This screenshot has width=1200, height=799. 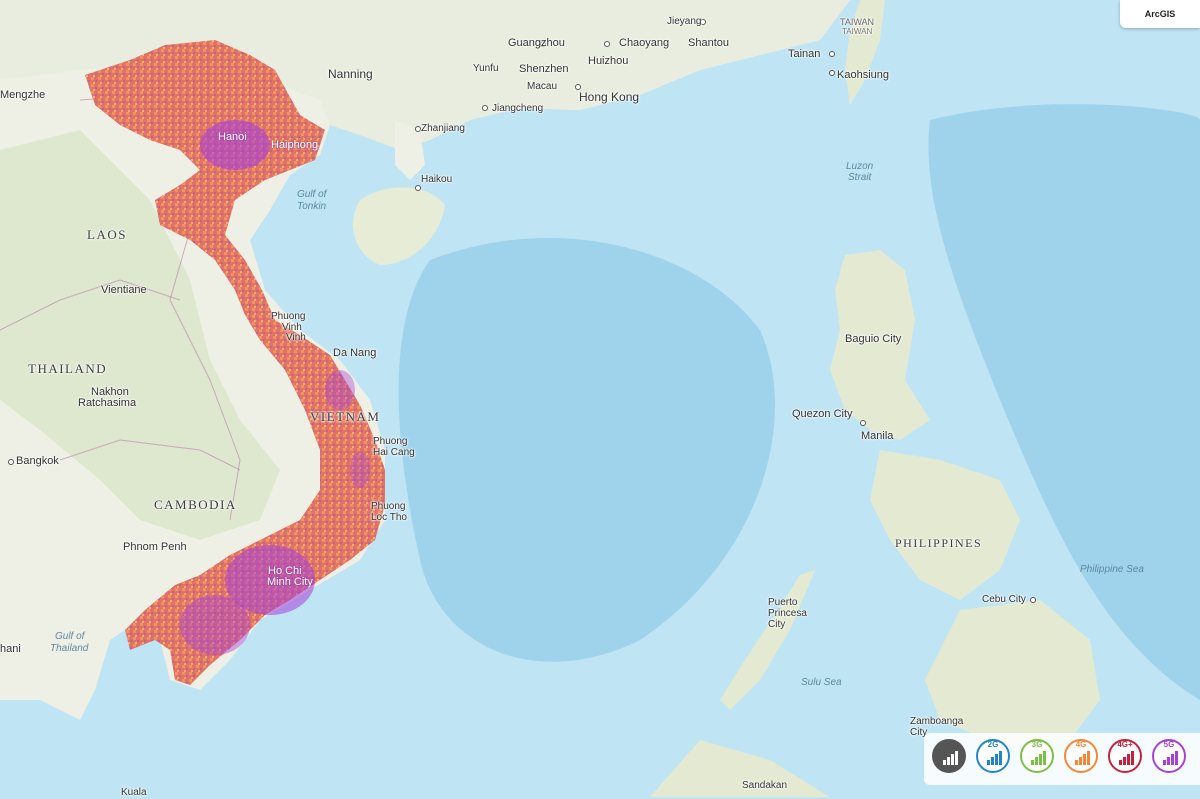 I want to click on no-coverage-toggle-button, so click(x=949, y=756).